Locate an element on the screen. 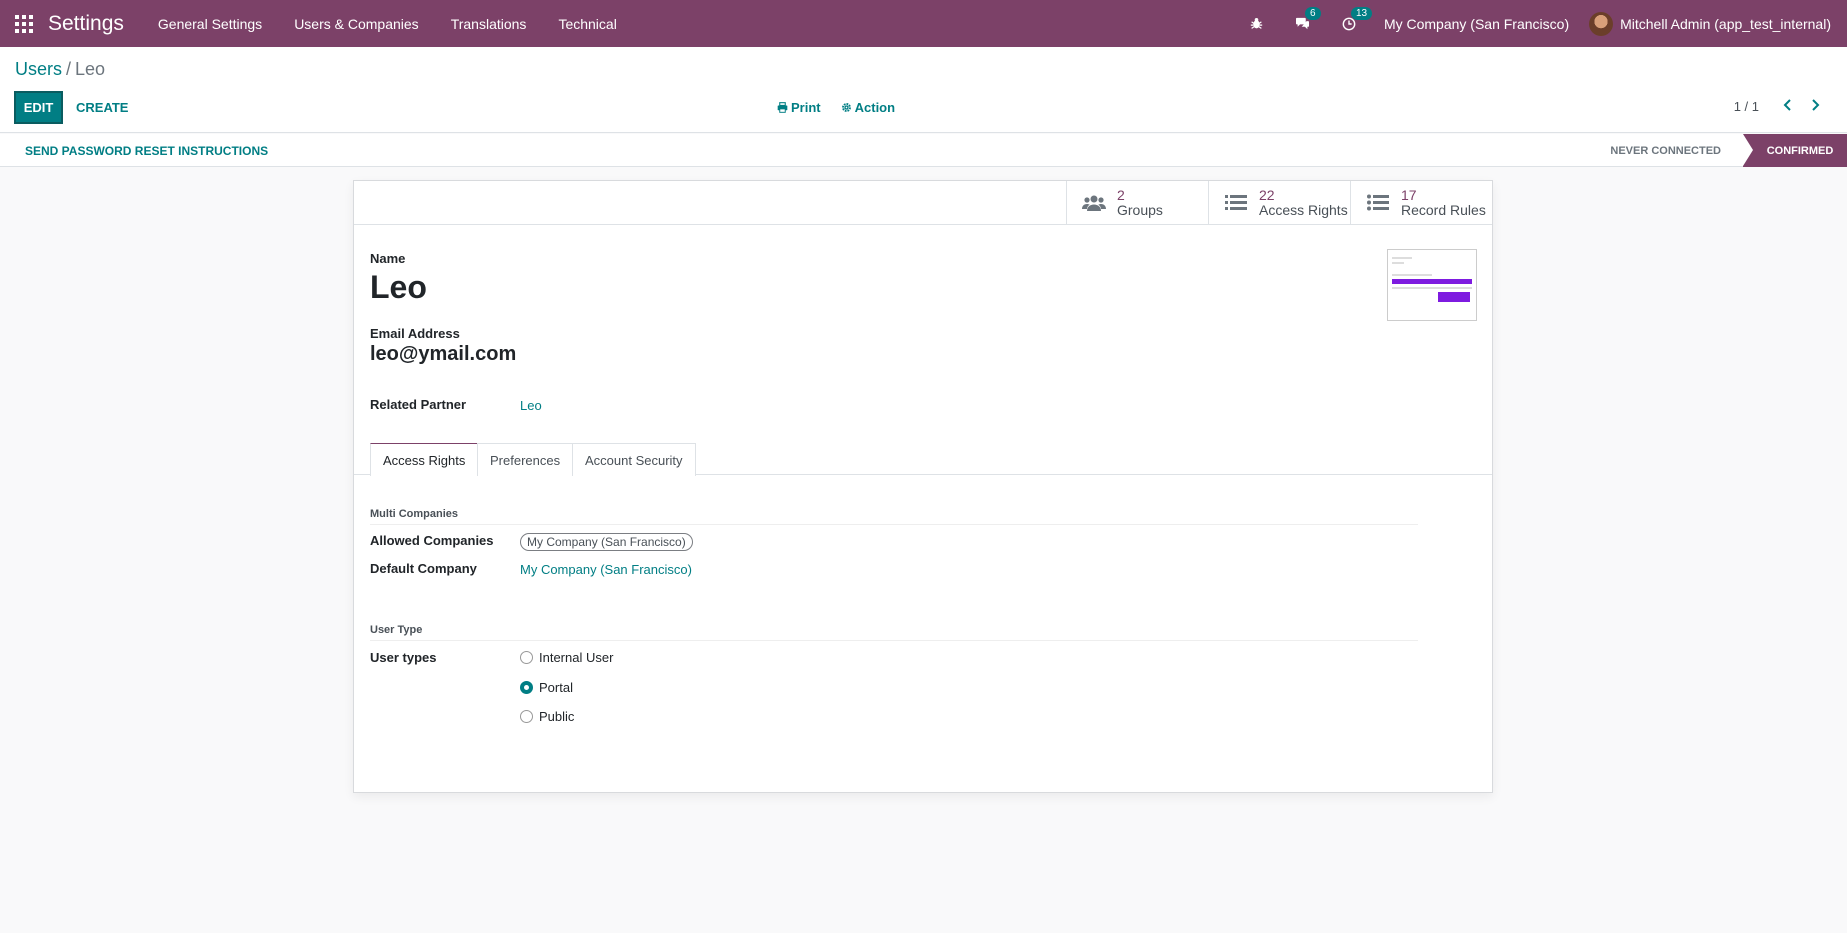 The width and height of the screenshot is (1847, 933). radio-button-selected is located at coordinates (526, 687).